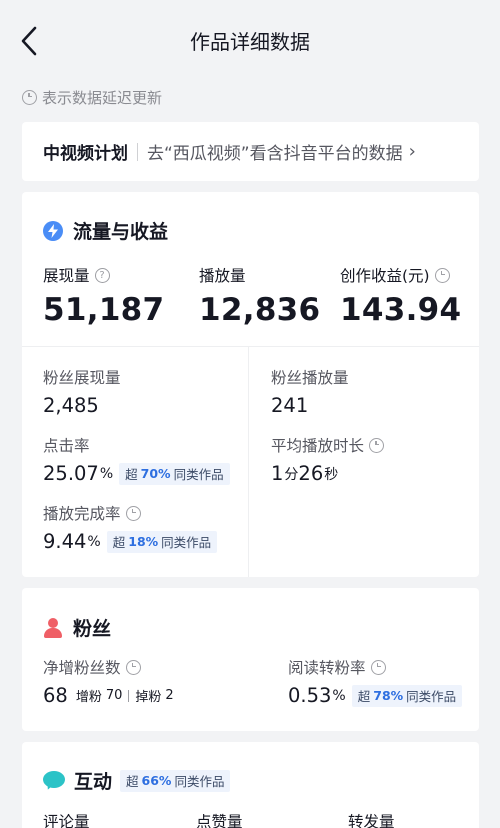 The width and height of the screenshot is (500, 828). I want to click on kpi-plays-label: 播放量, so click(222, 276).